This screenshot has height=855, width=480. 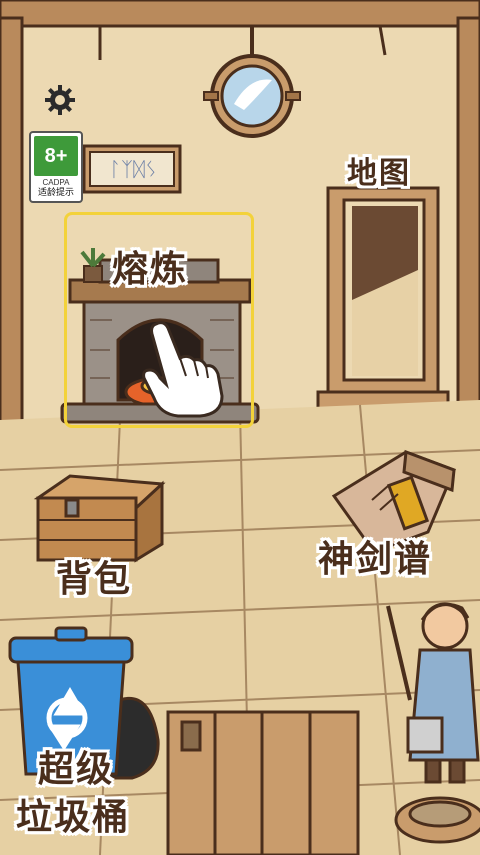 I want to click on age-rating-caption: 适龄提示, so click(x=55, y=193).